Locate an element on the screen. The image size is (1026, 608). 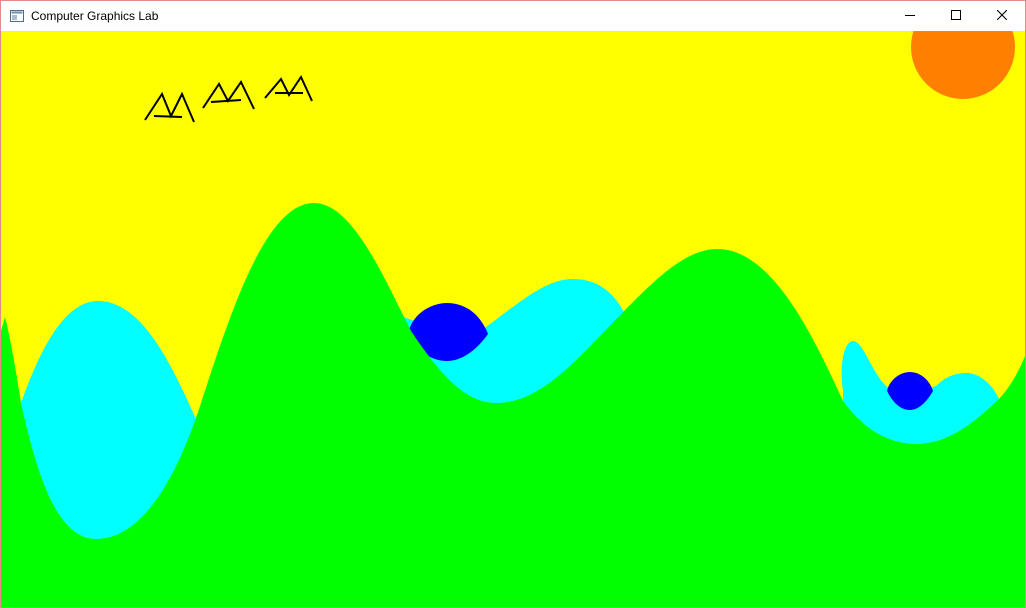
window-title: Computer Graphics Lab is located at coordinates (95, 16).